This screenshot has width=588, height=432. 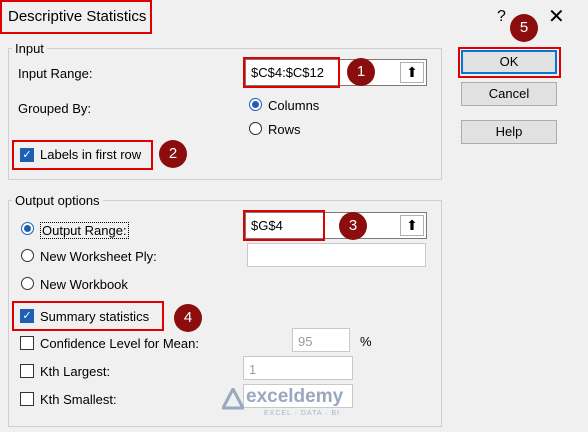 What do you see at coordinates (336, 255) in the screenshot?
I see `new-worksheet-field` at bounding box center [336, 255].